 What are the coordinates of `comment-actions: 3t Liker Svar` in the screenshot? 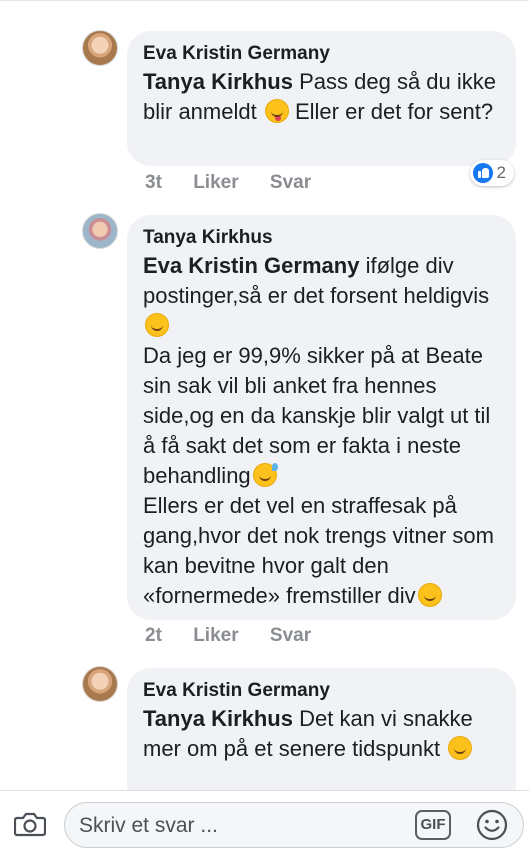 It's located at (241, 183).